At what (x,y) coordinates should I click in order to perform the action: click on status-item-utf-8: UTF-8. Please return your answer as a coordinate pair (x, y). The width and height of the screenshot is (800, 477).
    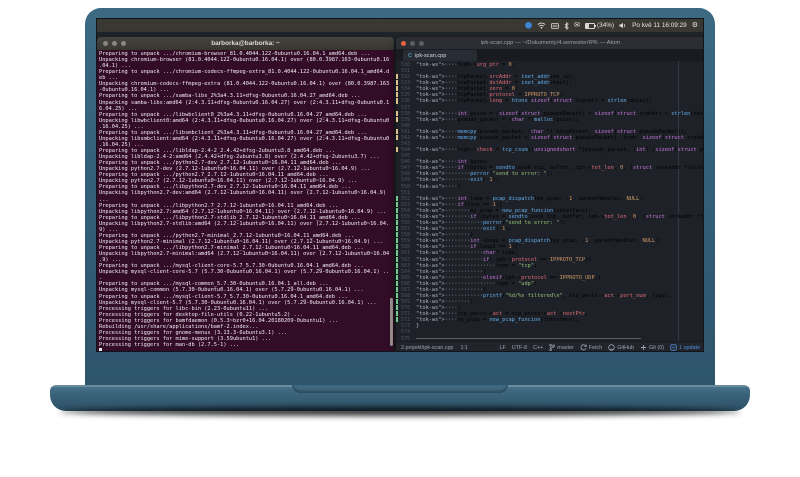
    Looking at the image, I should click on (519, 348).